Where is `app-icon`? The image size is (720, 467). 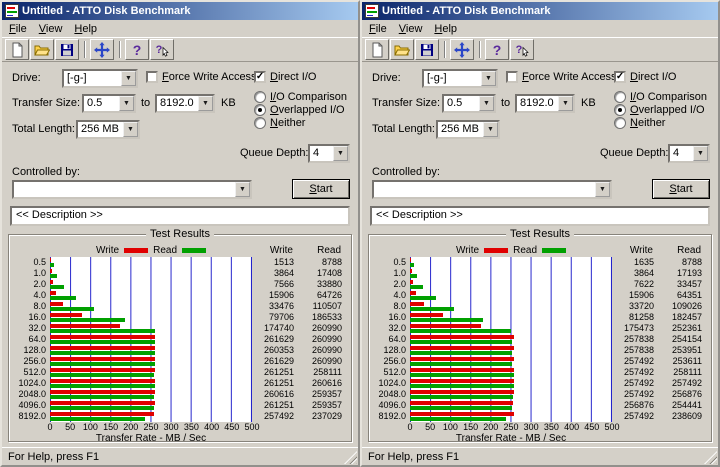 app-icon is located at coordinates (12, 11).